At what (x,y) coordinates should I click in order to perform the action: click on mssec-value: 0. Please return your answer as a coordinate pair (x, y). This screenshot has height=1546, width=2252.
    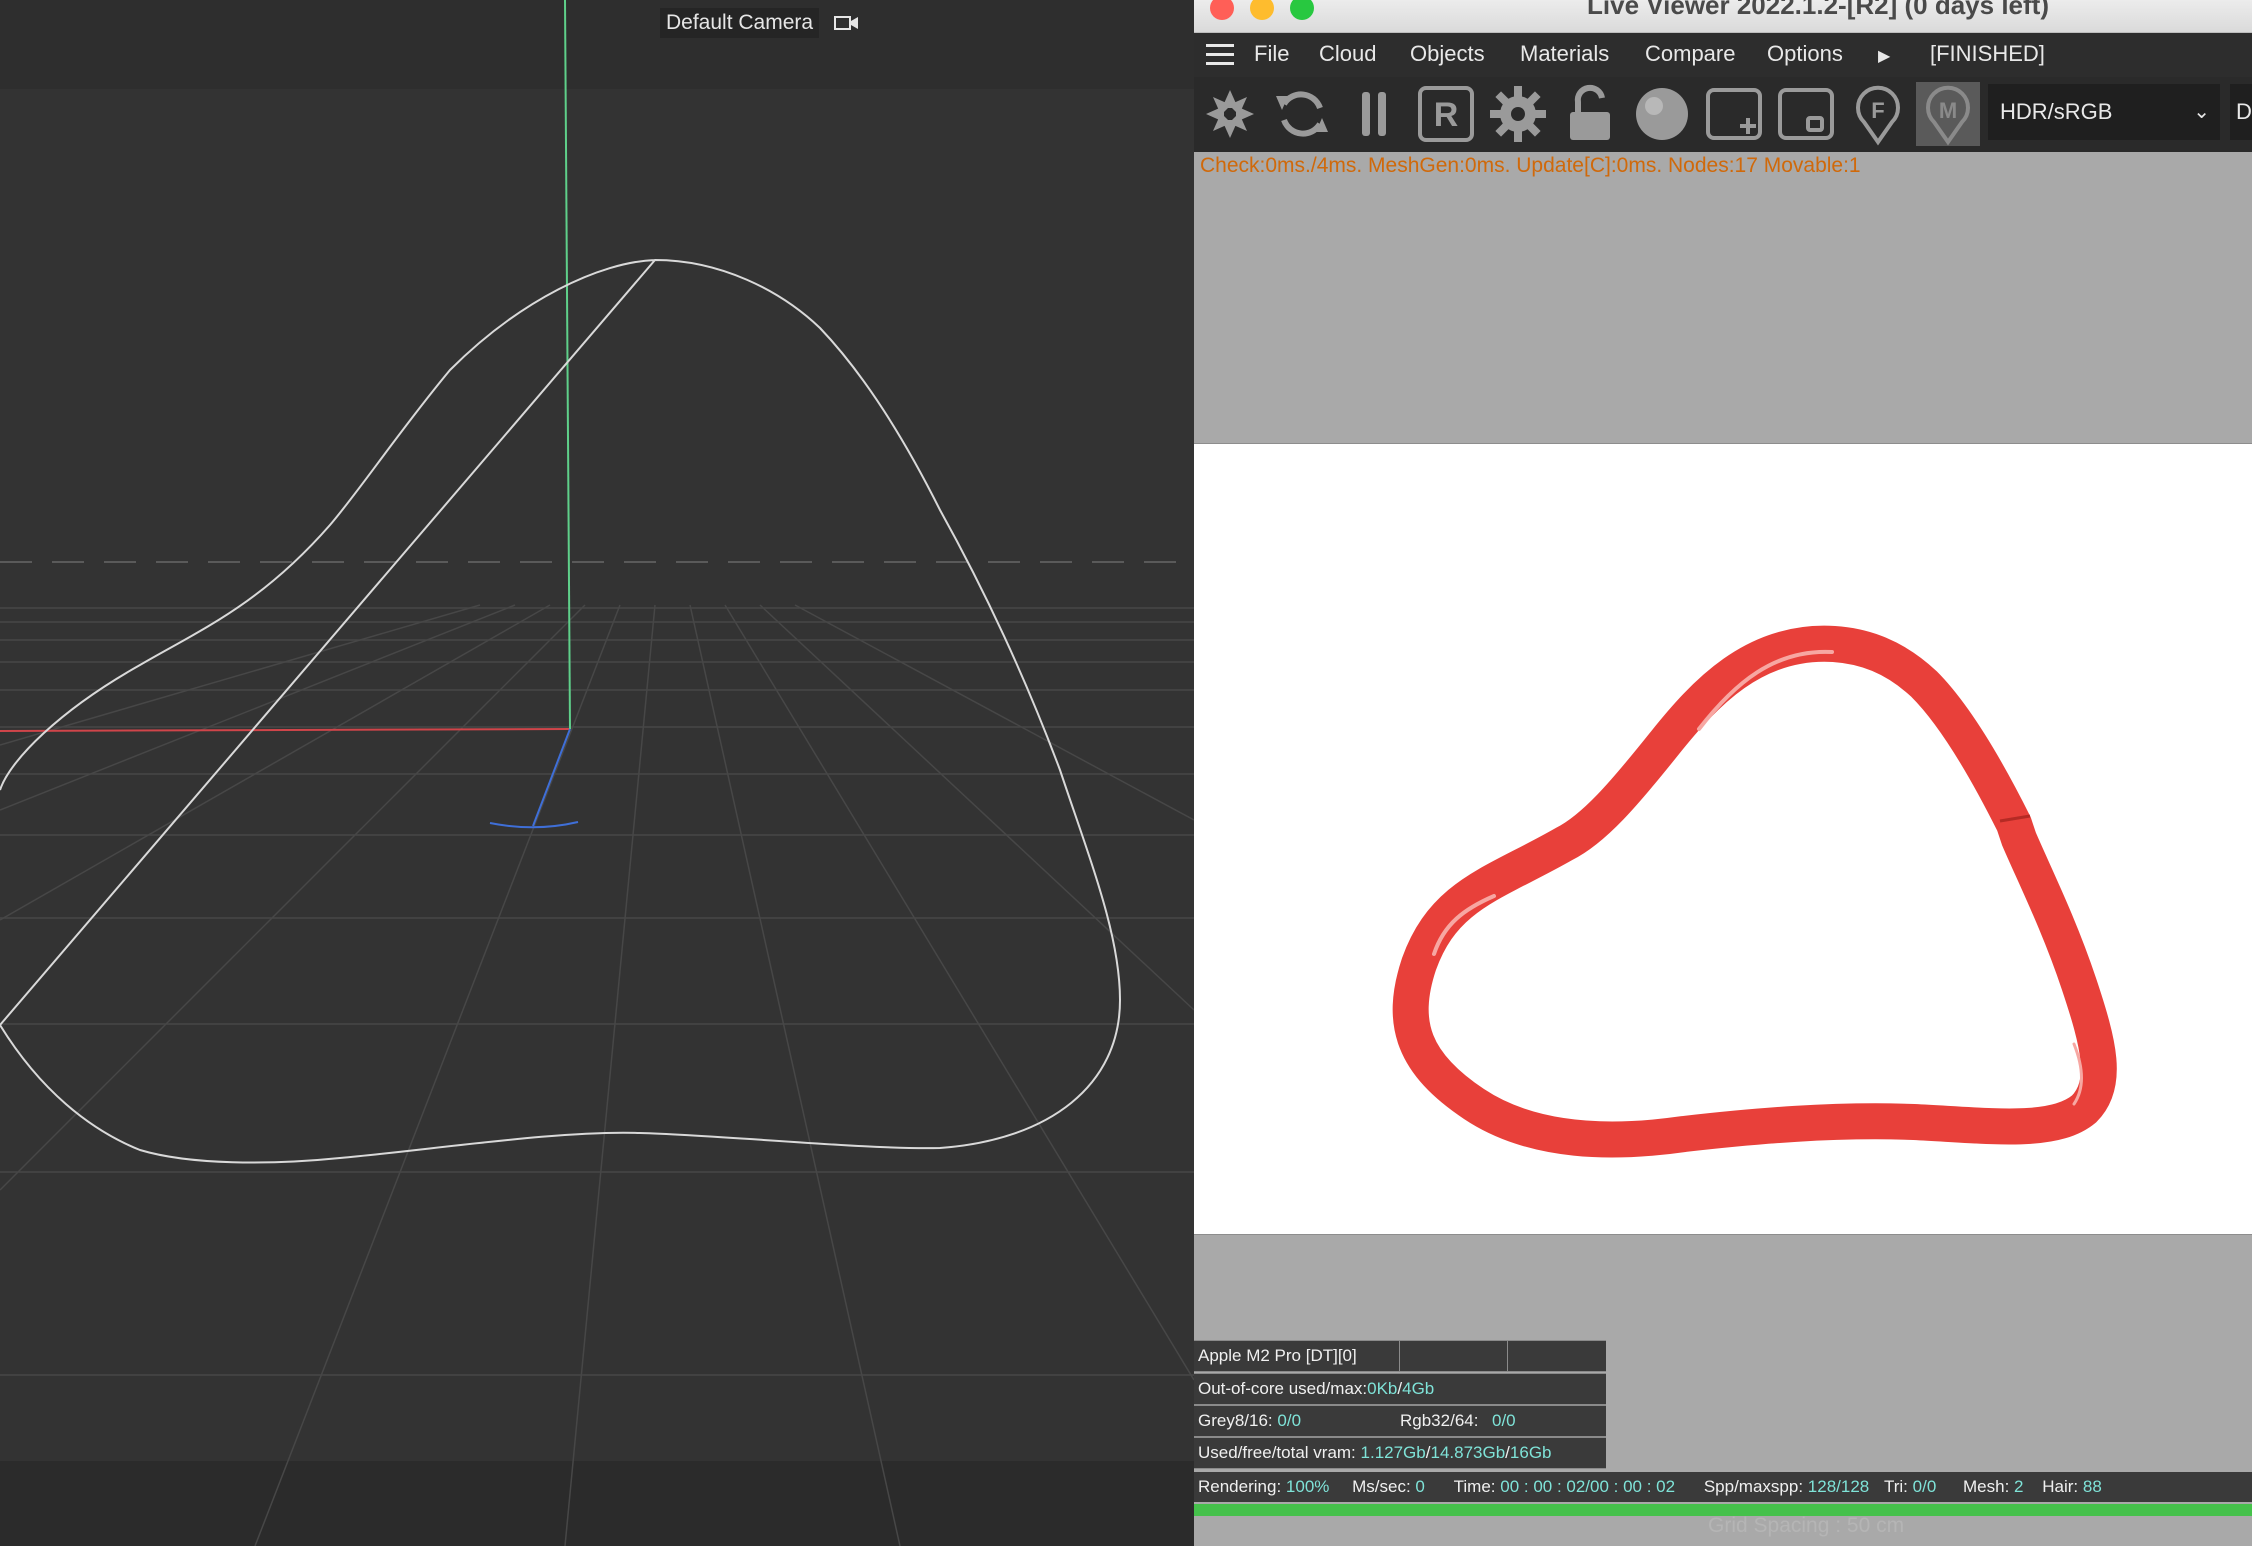
    Looking at the image, I should click on (1420, 1486).